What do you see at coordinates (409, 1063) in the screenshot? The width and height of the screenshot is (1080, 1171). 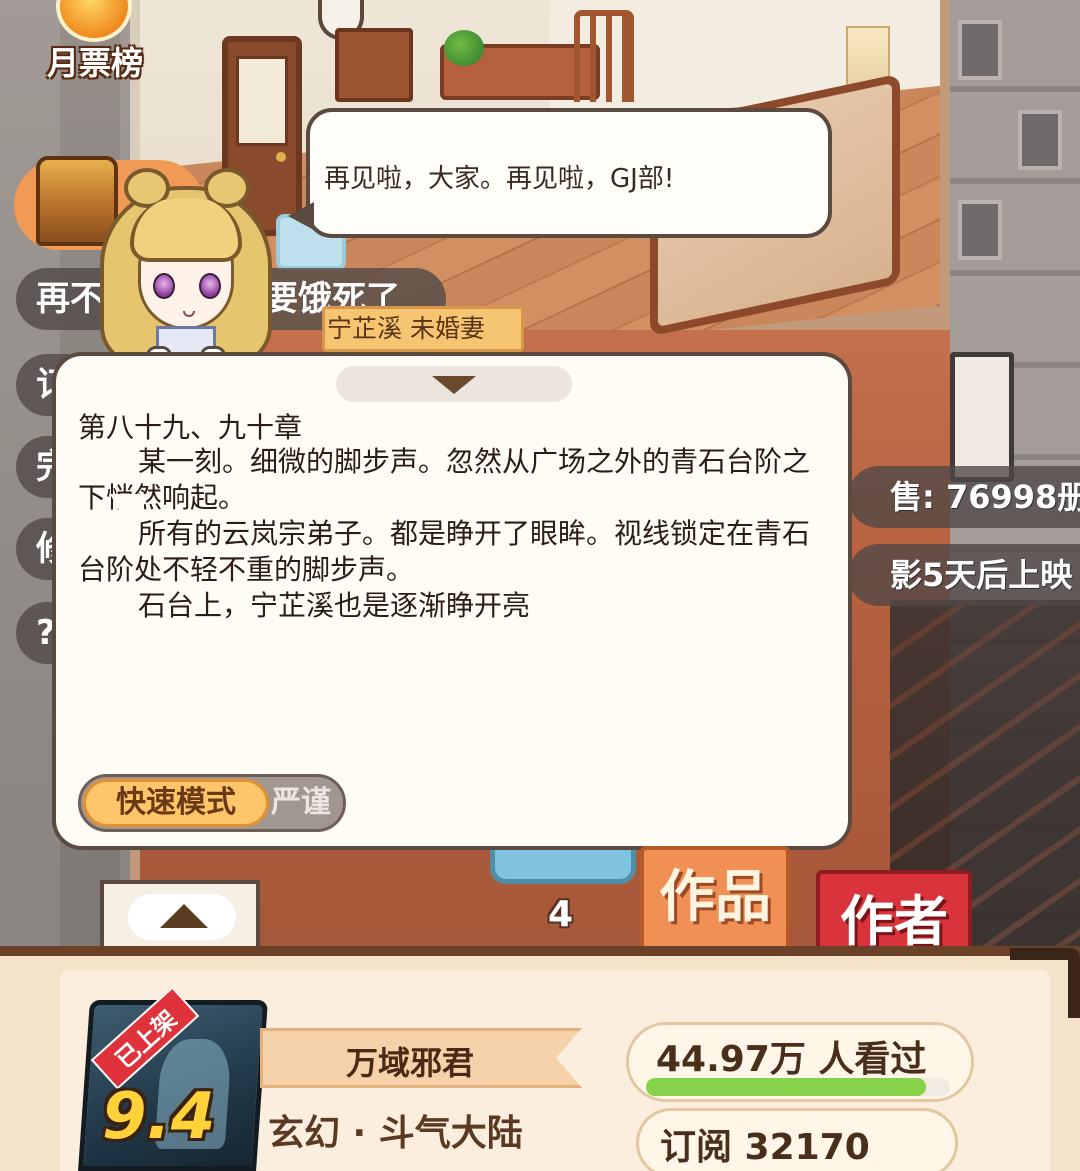 I see `book-title: 万域邪君` at bounding box center [409, 1063].